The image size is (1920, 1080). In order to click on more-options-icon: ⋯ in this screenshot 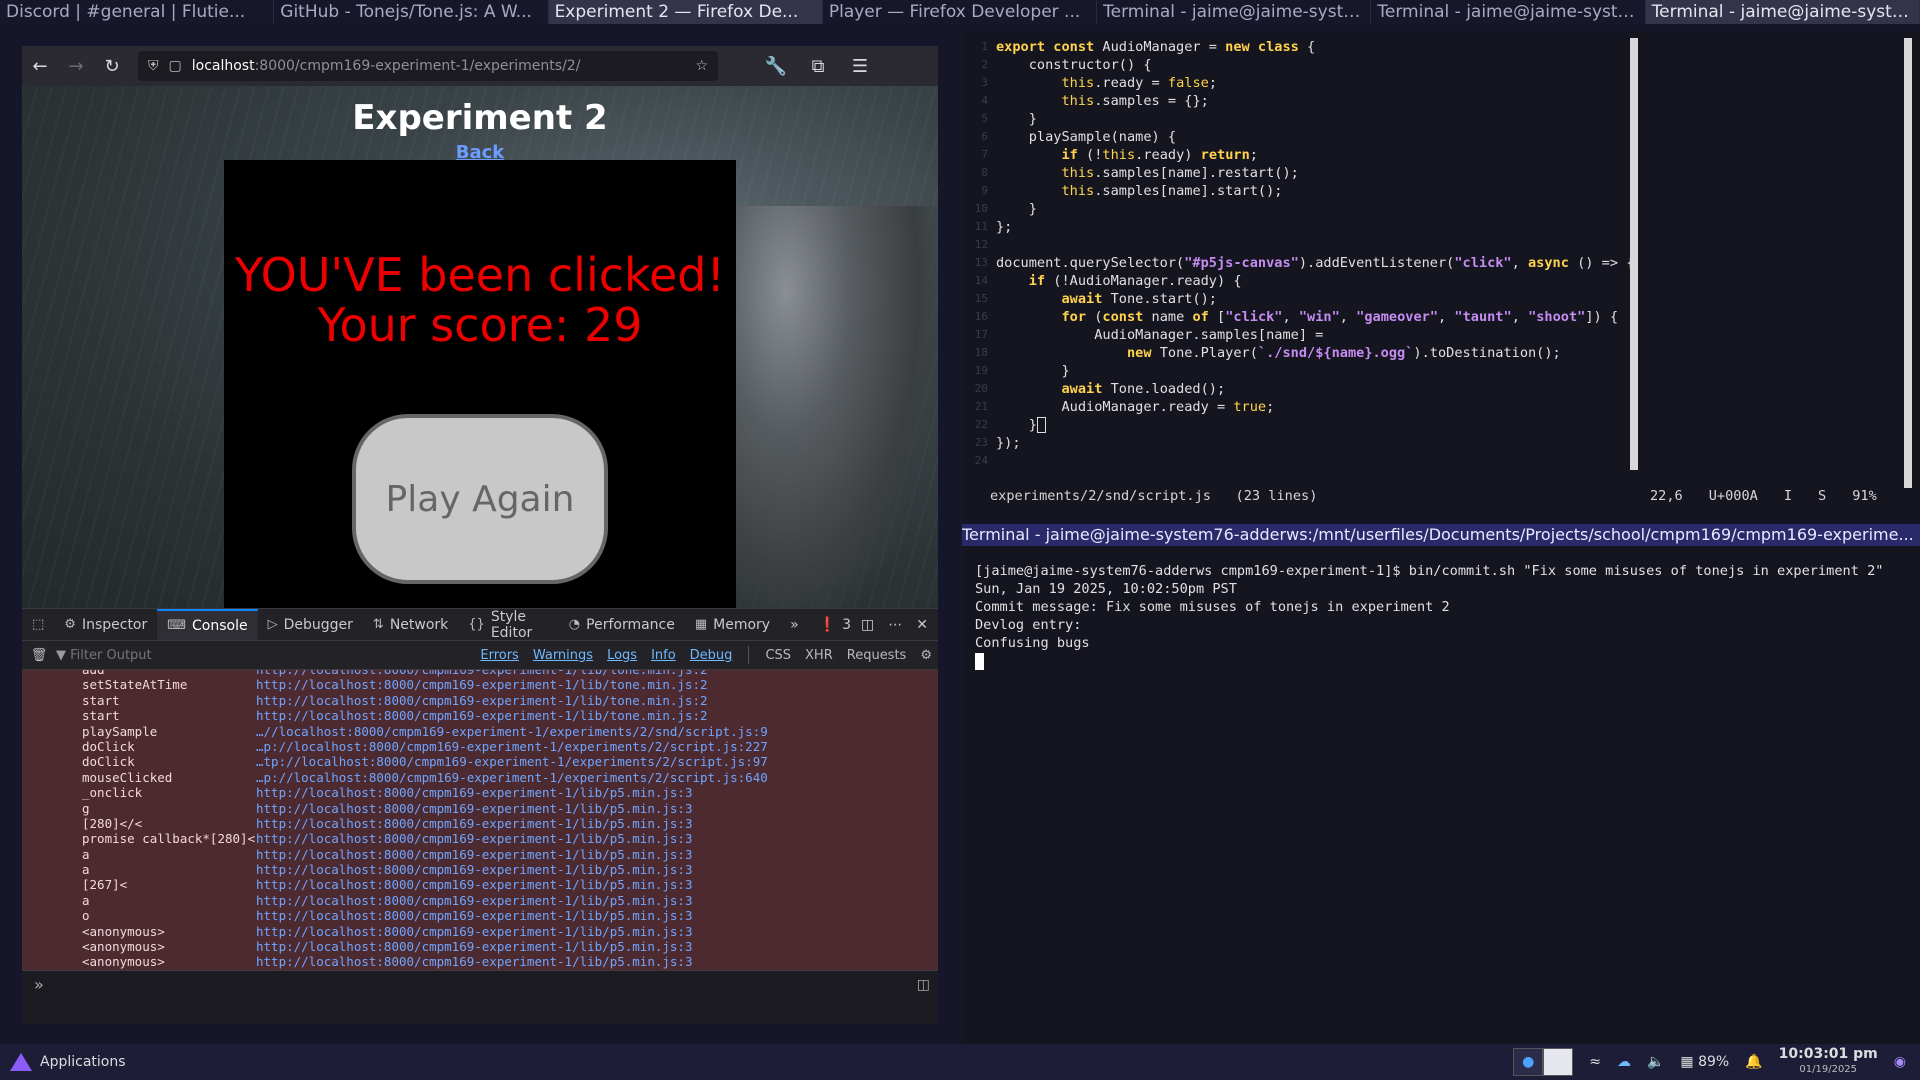, I will do `click(895, 625)`.